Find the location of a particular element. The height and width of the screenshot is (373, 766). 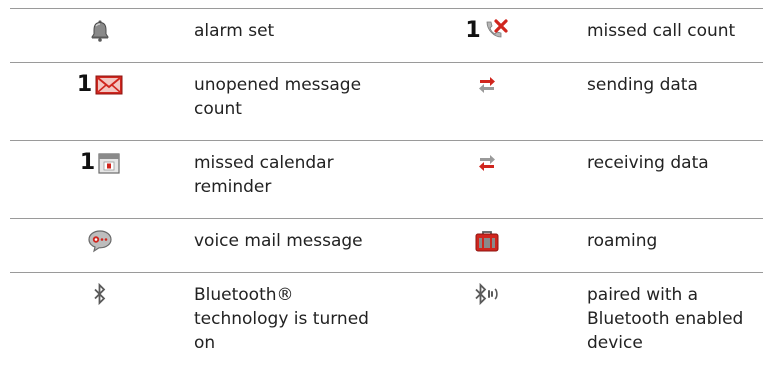

missed-call-icon is located at coordinates (496, 31).